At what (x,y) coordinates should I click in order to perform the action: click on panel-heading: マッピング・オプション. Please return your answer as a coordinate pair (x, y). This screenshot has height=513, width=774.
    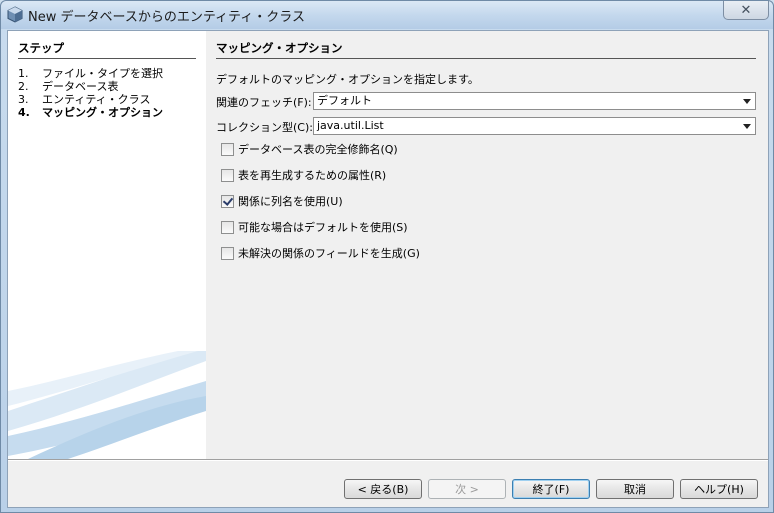
    Looking at the image, I should click on (486, 49).